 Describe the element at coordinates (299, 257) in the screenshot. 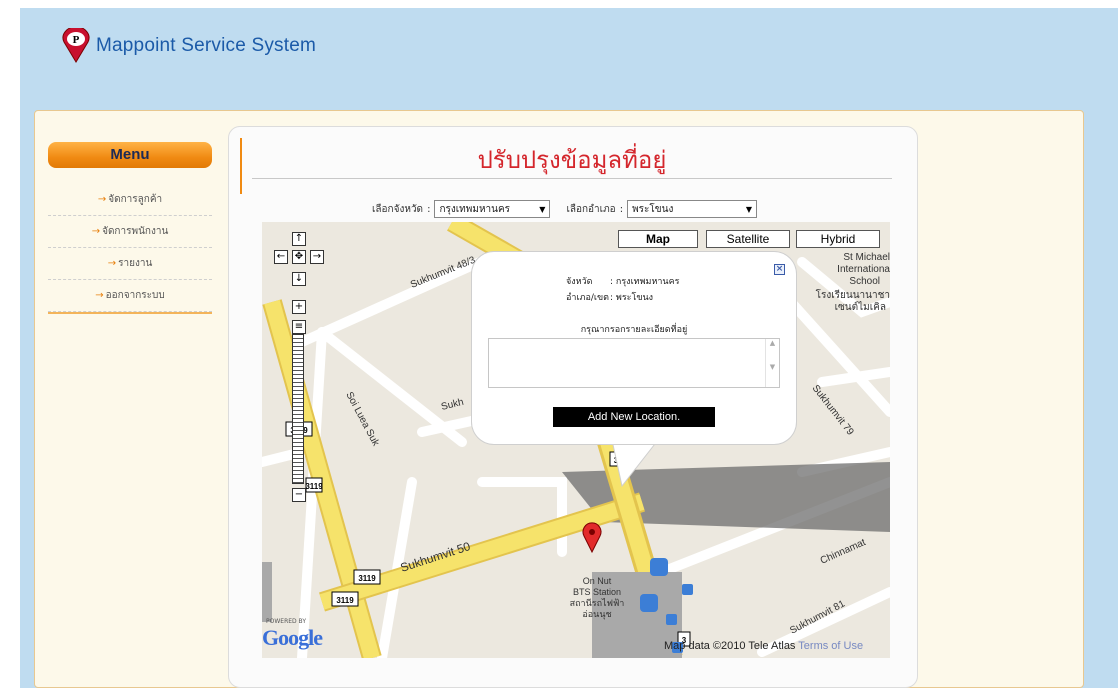

I see `pan-center-icon: ✥` at that location.